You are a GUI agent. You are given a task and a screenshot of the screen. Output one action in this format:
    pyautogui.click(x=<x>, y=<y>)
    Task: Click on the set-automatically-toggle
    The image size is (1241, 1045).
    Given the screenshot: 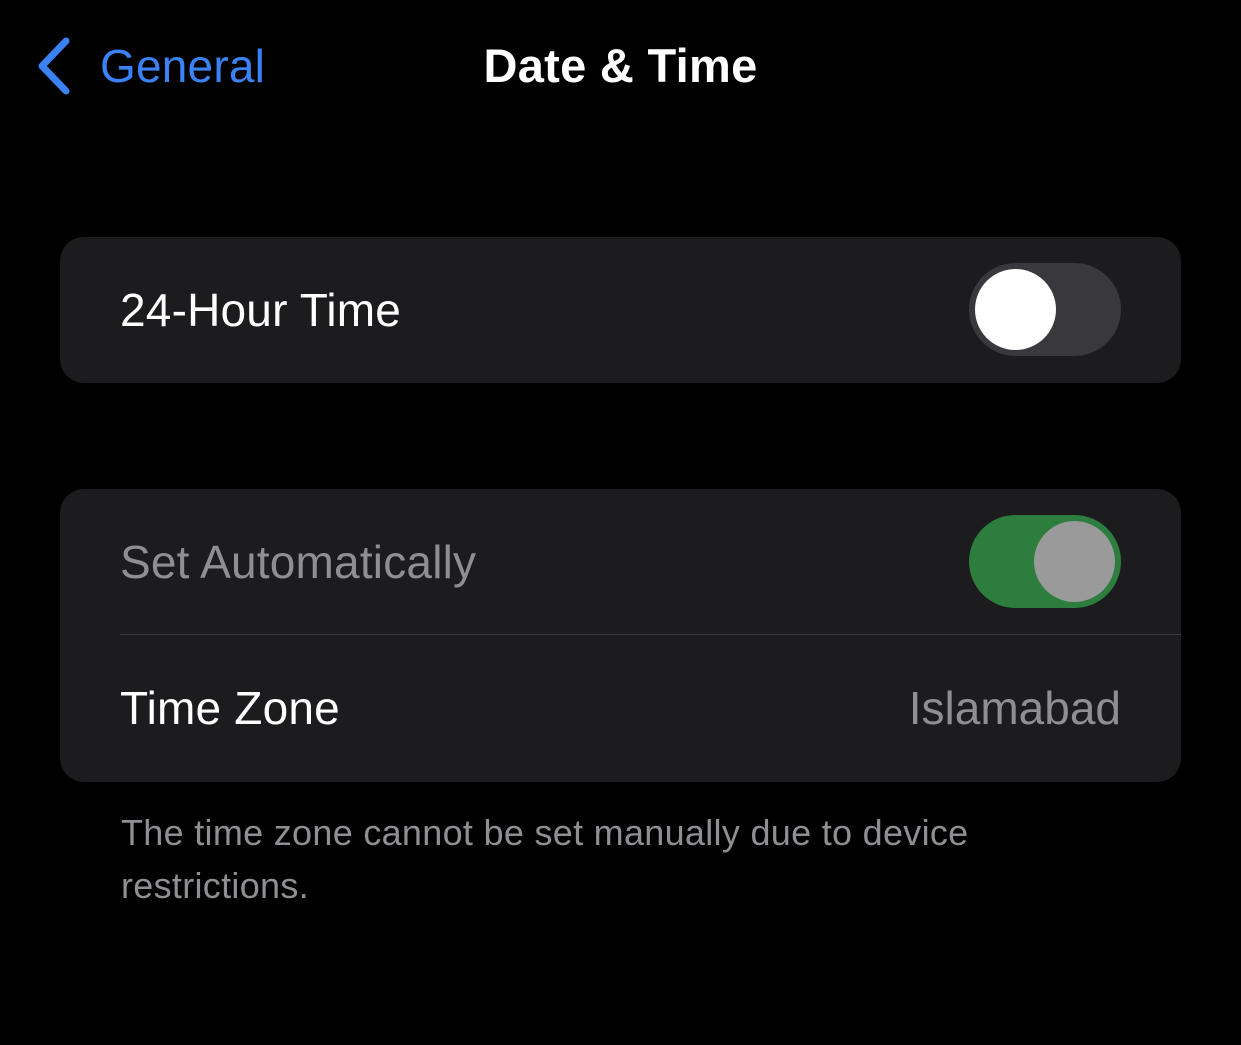 What is the action you would take?
    pyautogui.click(x=1045, y=561)
    